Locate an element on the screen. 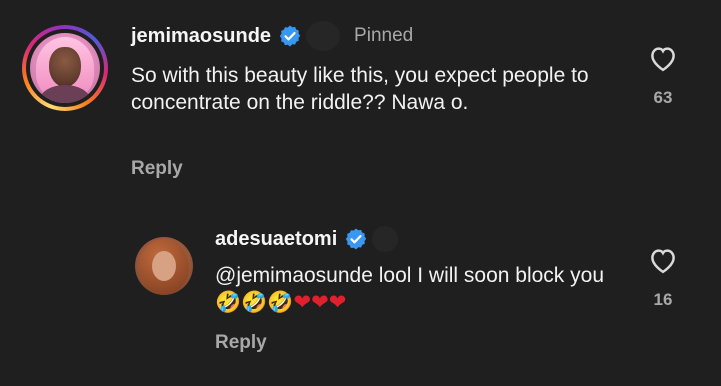 Image resolution: width=721 pixels, height=386 pixels. like-button: 63 is located at coordinates (663, 76).